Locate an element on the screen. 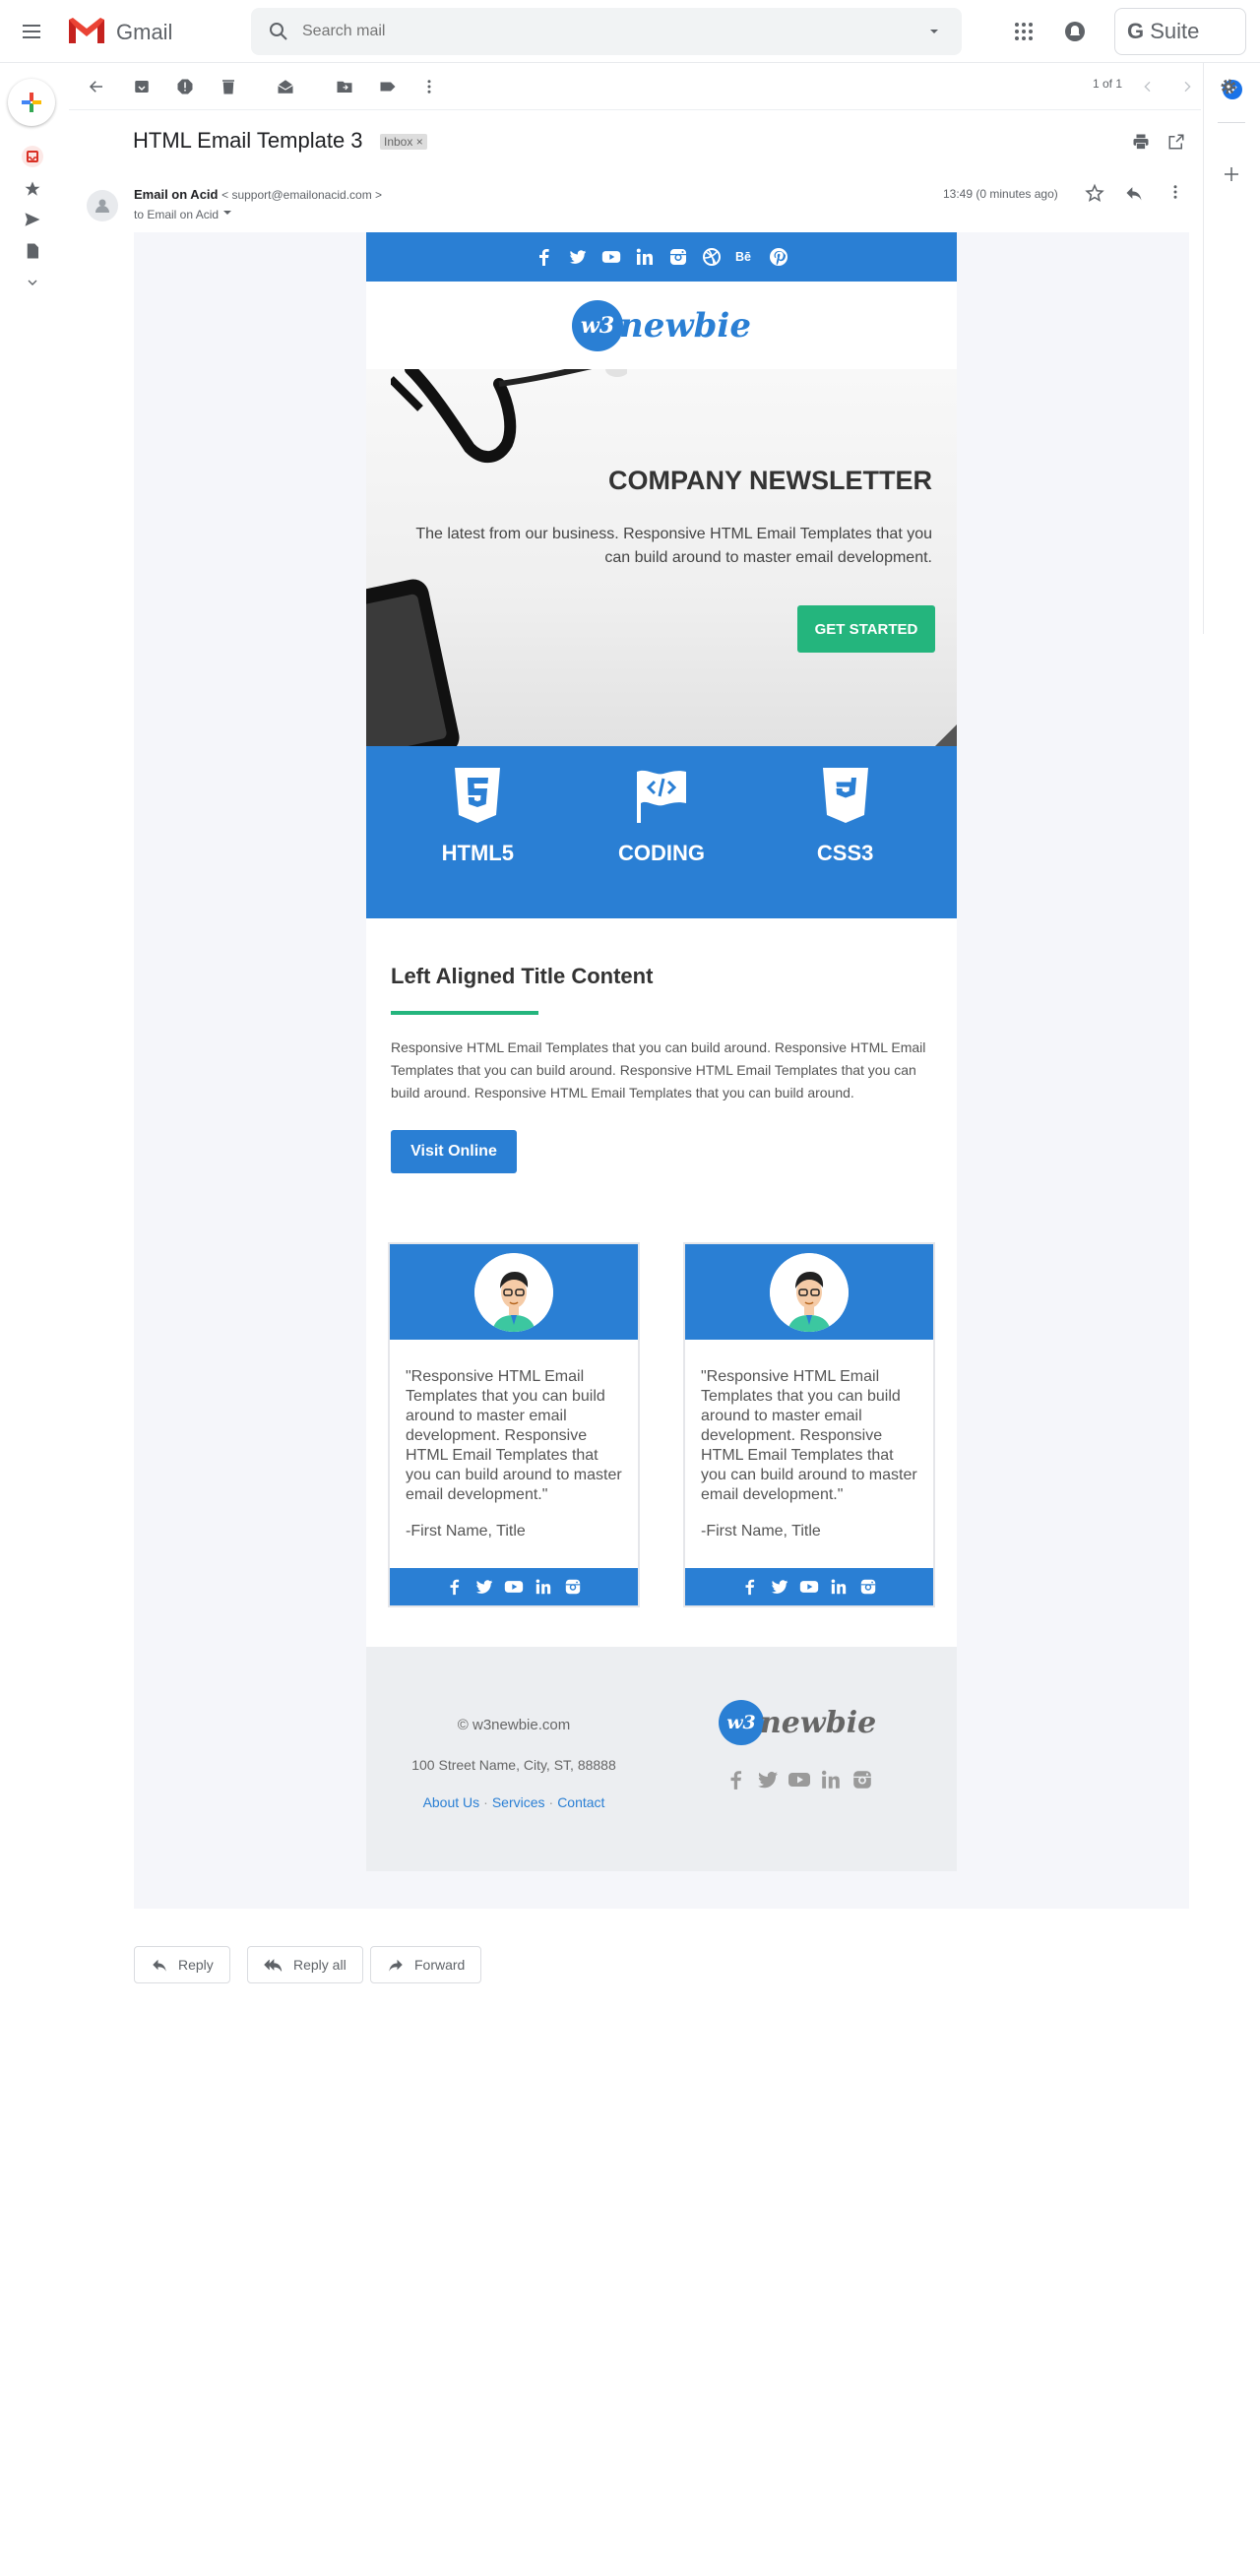  report-spam-icon is located at coordinates (185, 86).